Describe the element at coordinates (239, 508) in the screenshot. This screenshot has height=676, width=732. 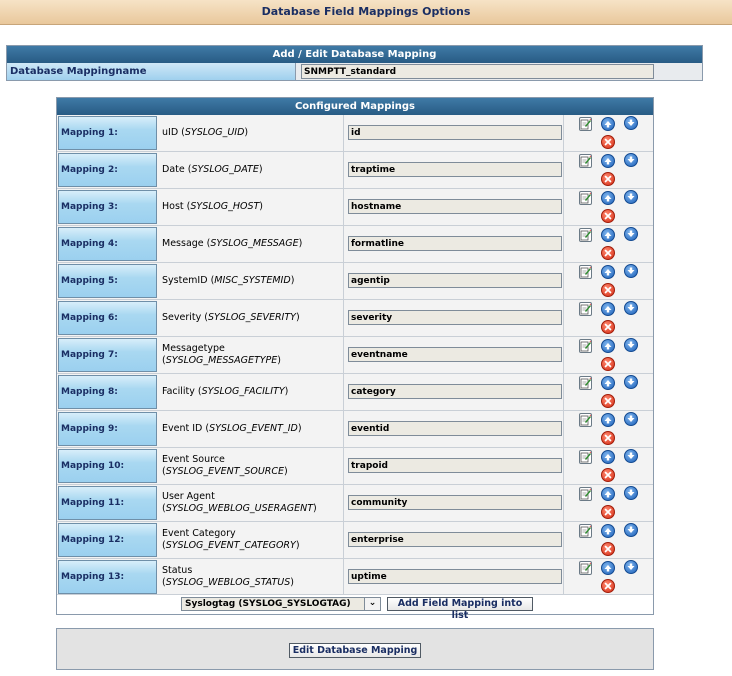
I see `mapping-field-var: SYSLOG_WEBLOG_USERAGENT` at that location.